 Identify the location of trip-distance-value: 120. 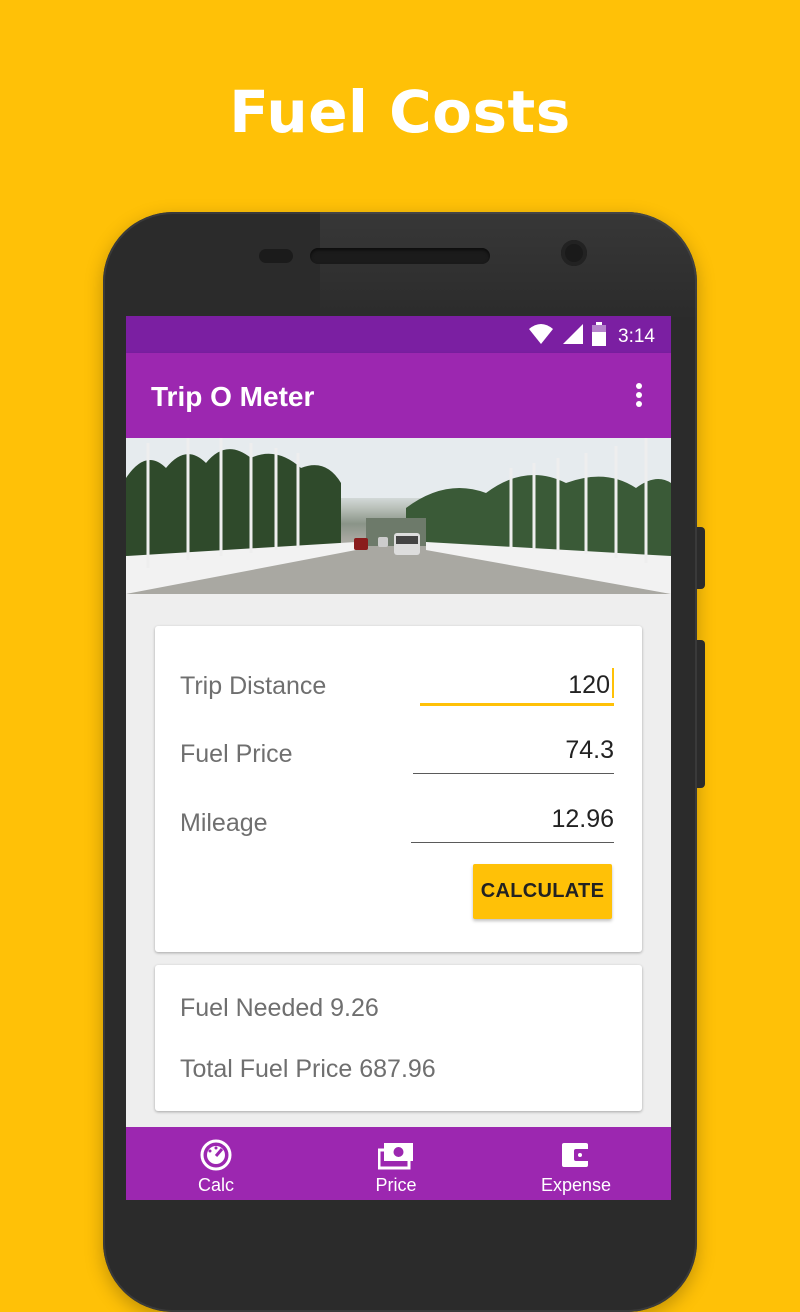
(589, 685).